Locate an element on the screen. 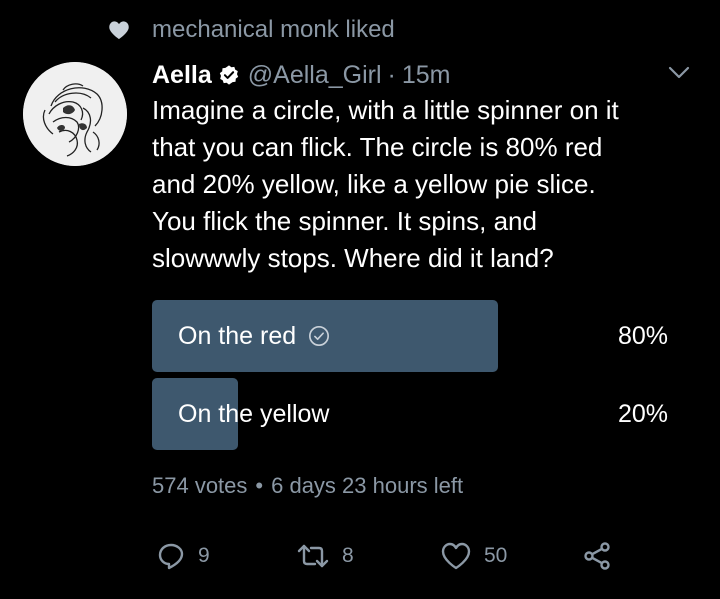  poll-option-percent: 20% is located at coordinates (642, 413).